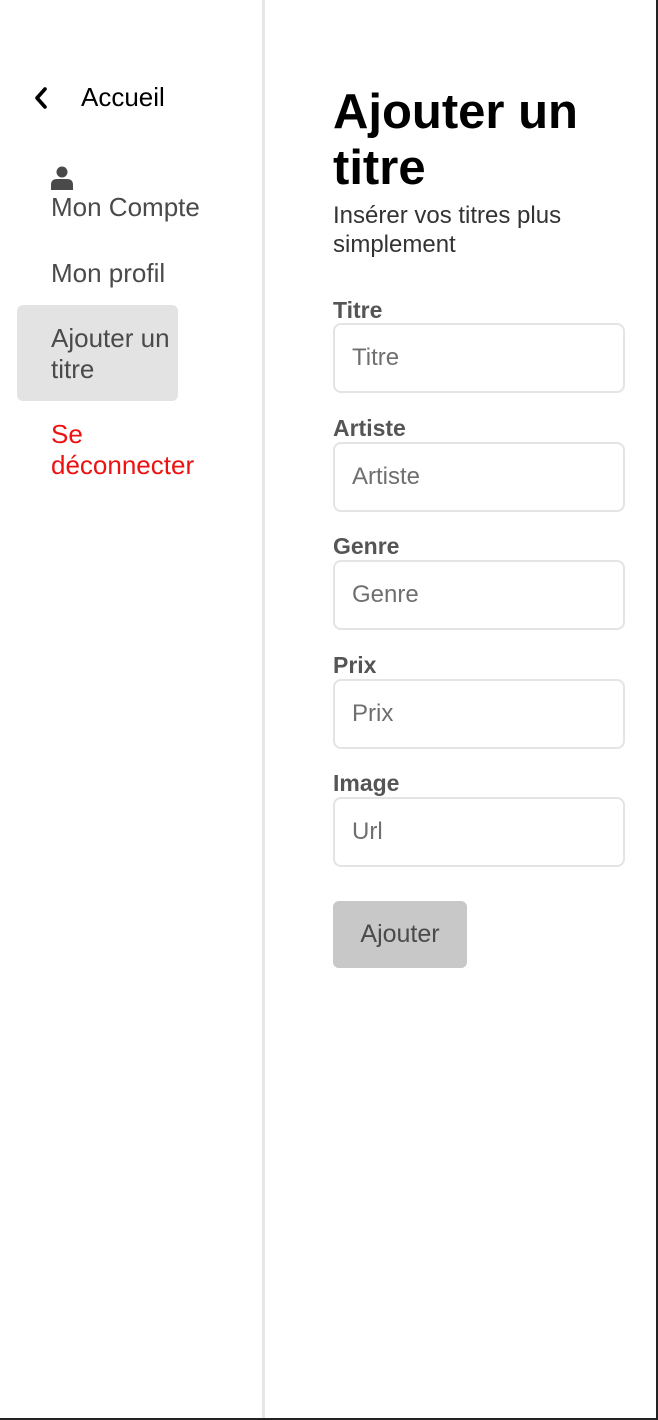 The height and width of the screenshot is (1420, 658). Describe the element at coordinates (455, 140) in the screenshot. I see `page-title: Ajouter un titre` at that location.